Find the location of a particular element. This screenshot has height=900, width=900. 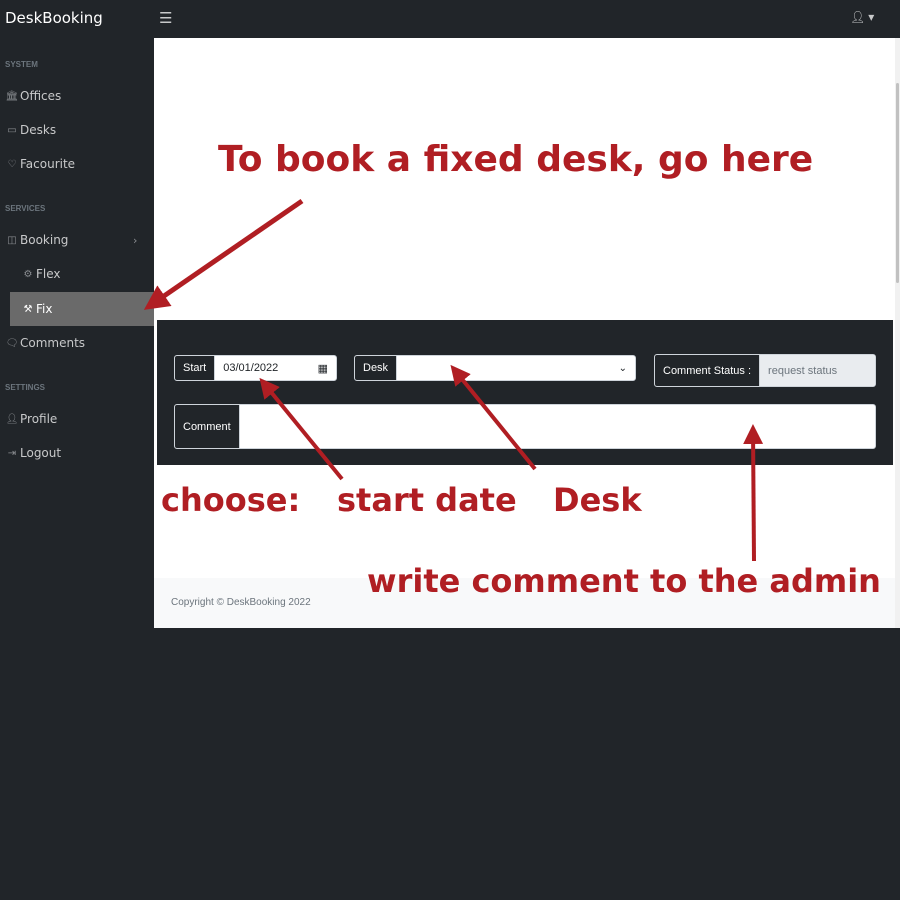

sidebar-item-desks: ▭ Desks is located at coordinates (77, 130).